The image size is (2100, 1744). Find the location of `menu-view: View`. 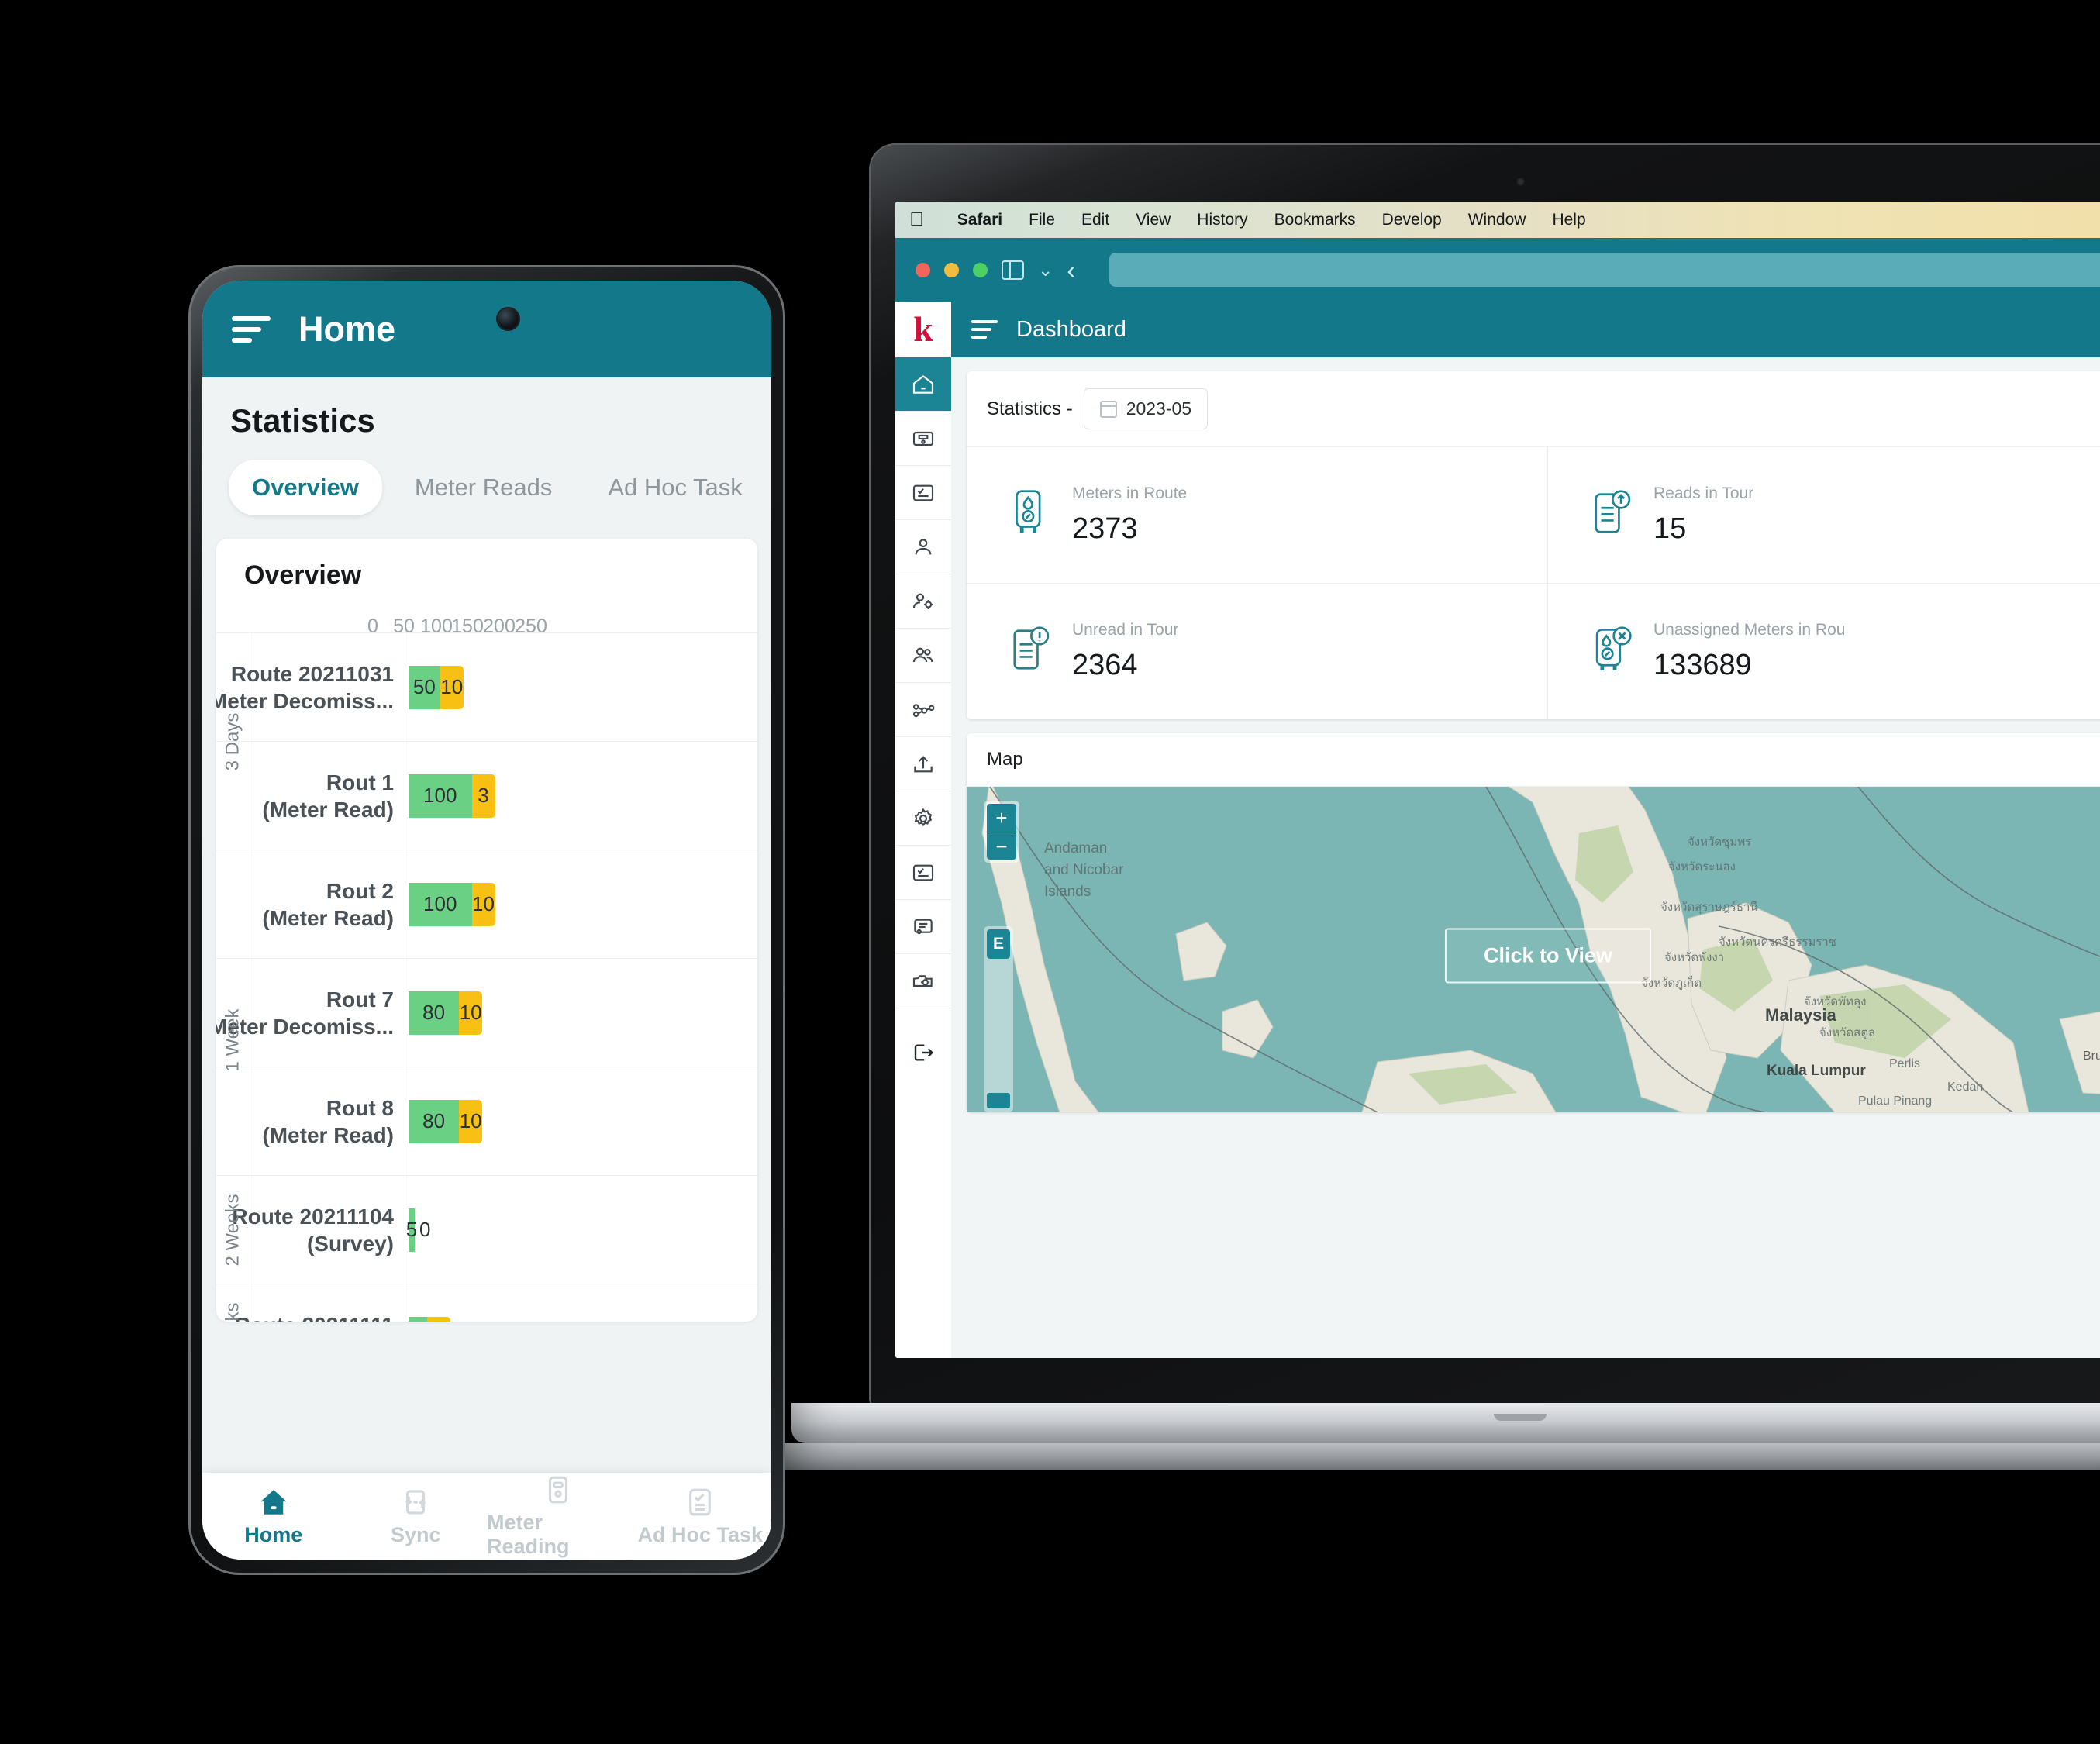

menu-view: View is located at coordinates (1153, 220).